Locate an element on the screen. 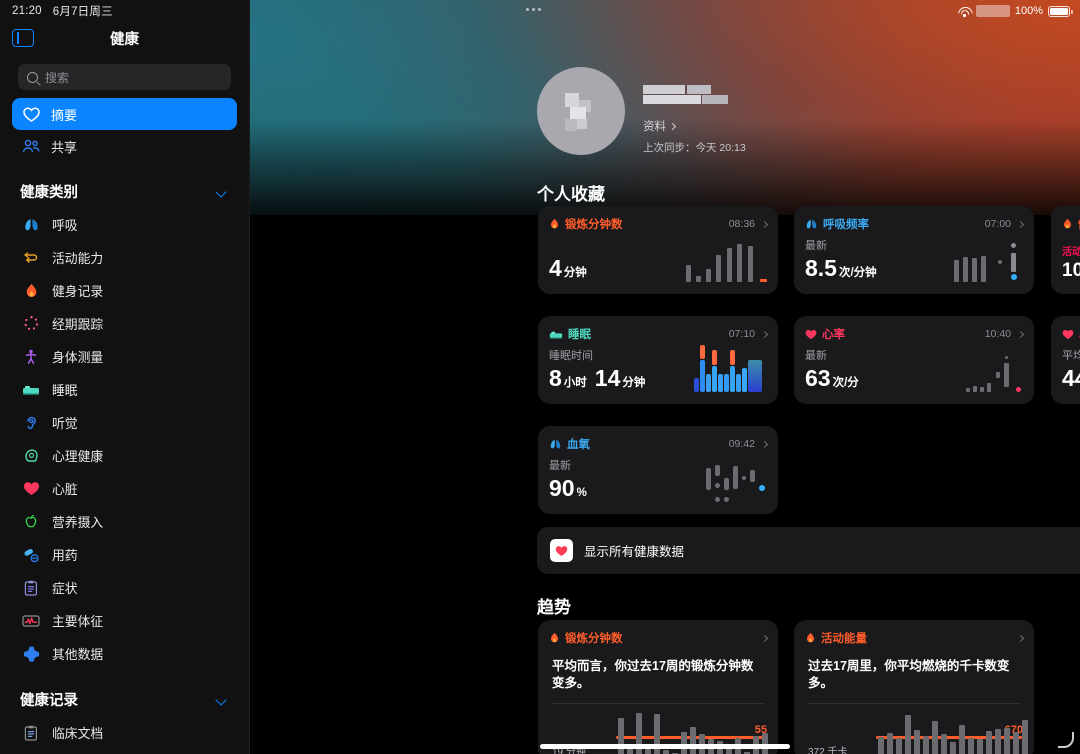 The width and height of the screenshot is (1080, 754). sidebar-item-sharing: 共享 is located at coordinates (124, 146).